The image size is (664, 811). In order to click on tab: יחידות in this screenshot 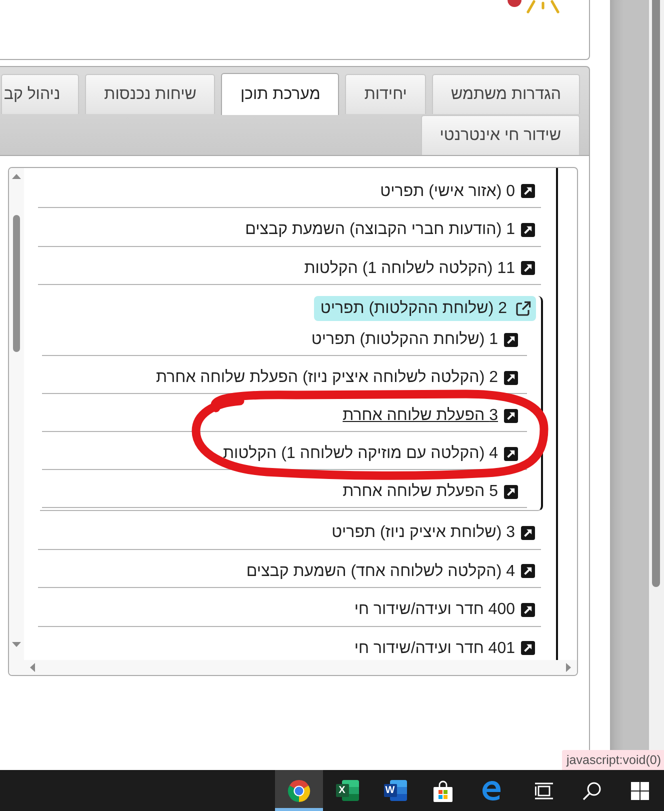, I will do `click(385, 94)`.